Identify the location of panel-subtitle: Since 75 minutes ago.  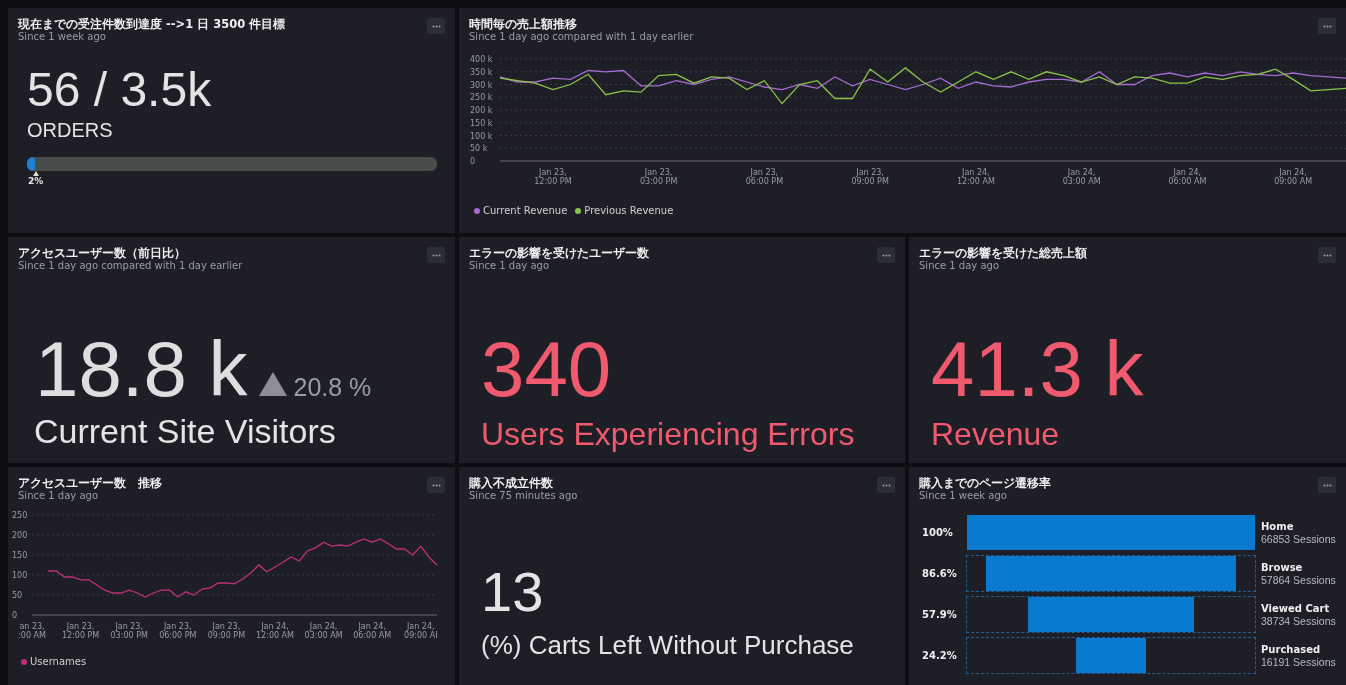
(523, 496).